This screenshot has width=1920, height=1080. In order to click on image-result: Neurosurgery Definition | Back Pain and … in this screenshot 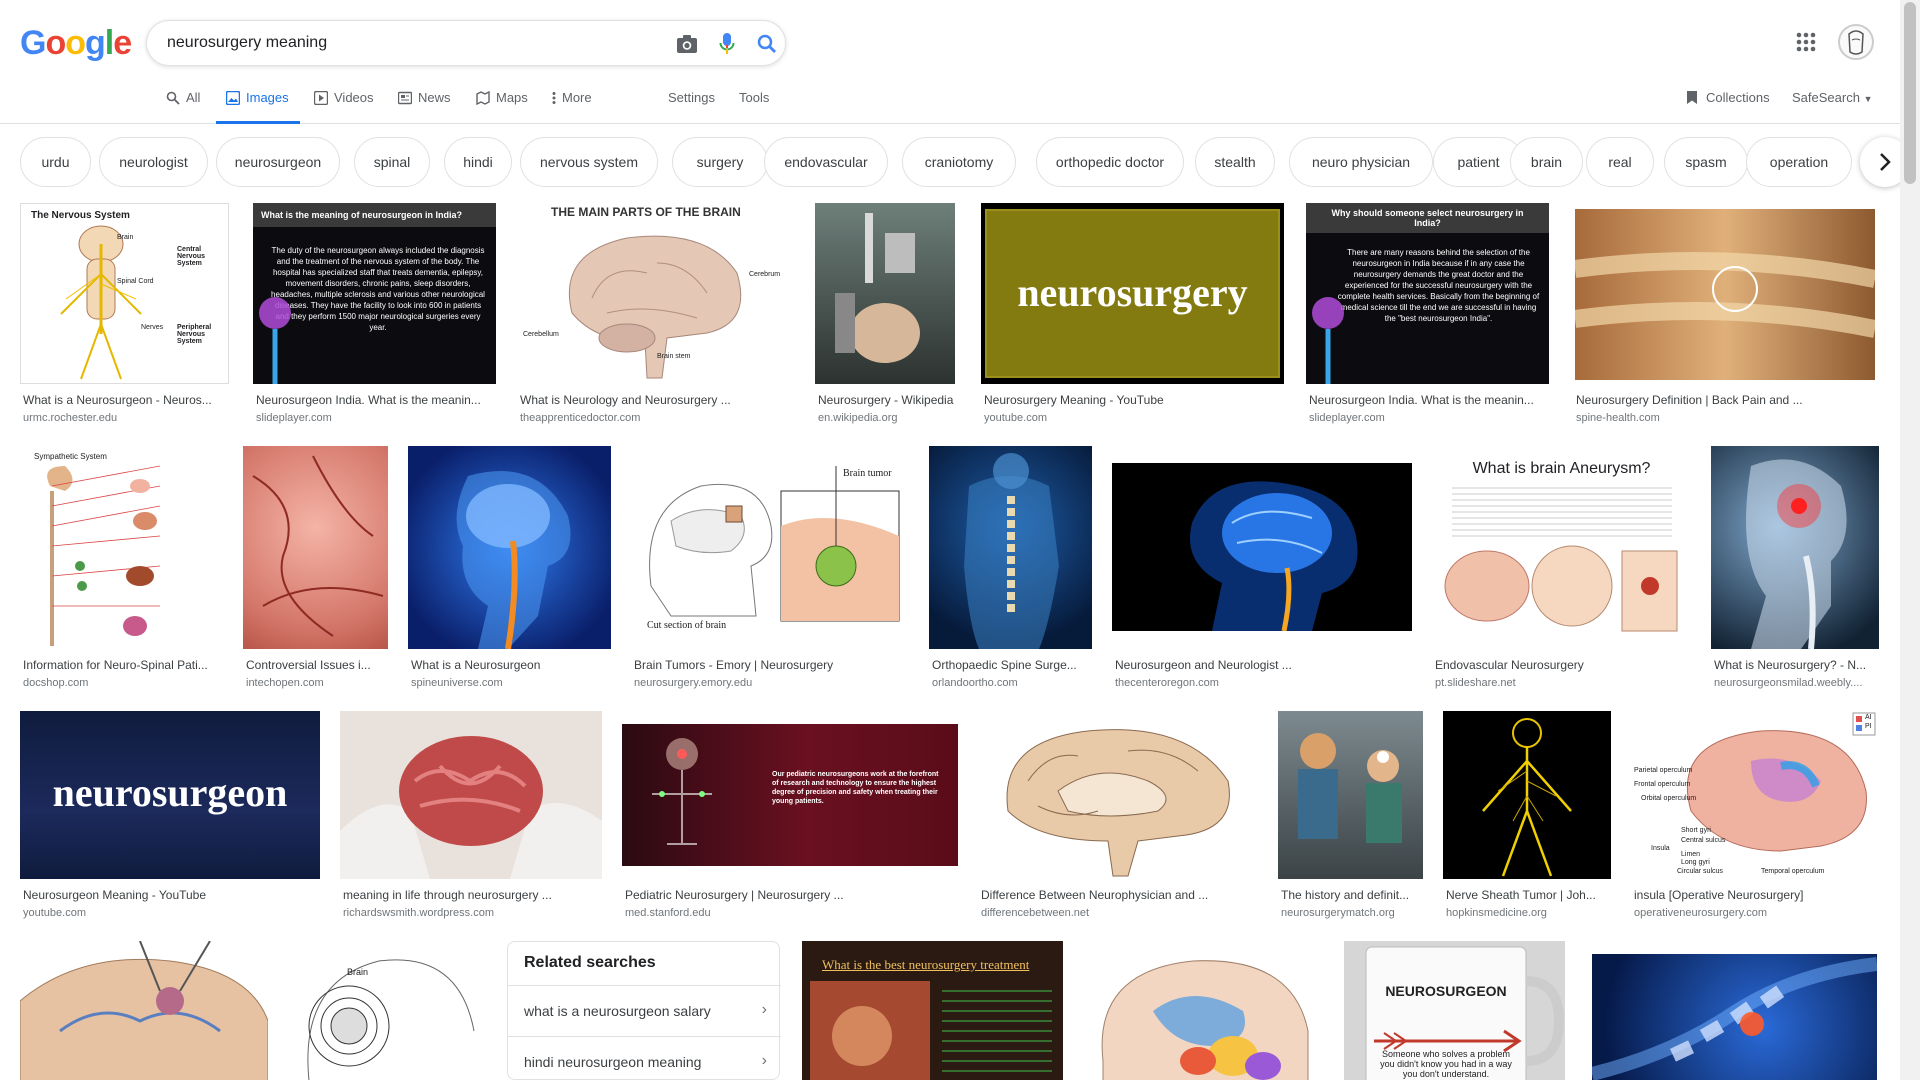, I will do `click(1725, 313)`.